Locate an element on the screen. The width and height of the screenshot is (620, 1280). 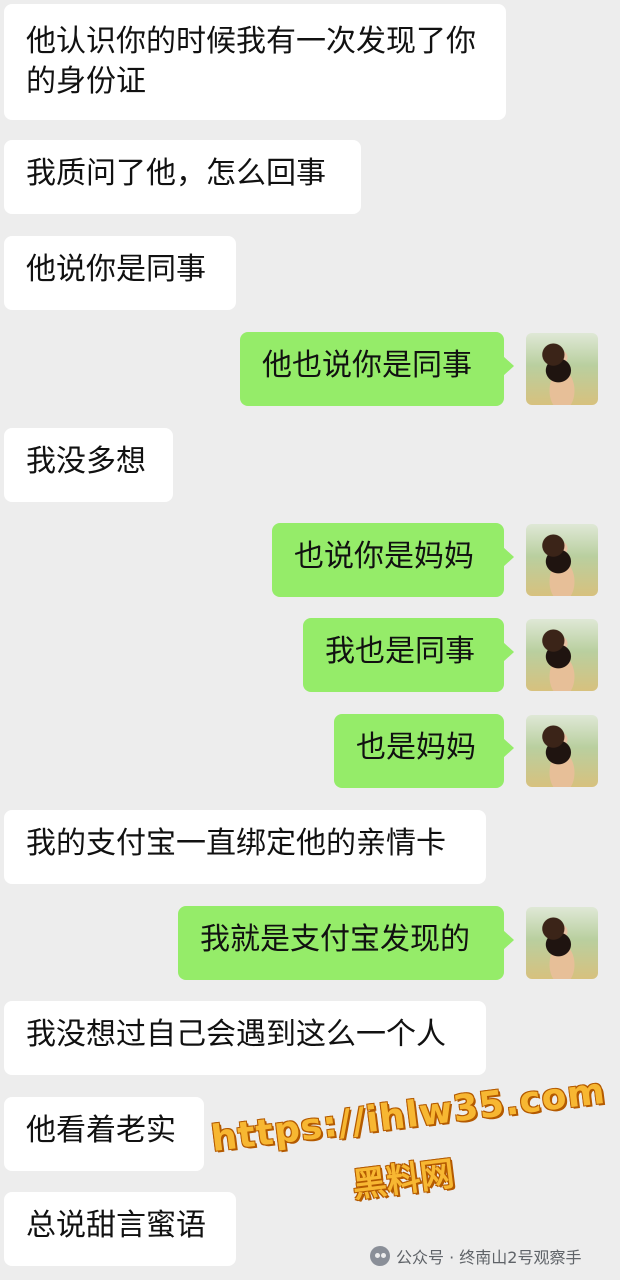
message-bubble-received: 他认识你的时候我有一次发现了你 的身份证 is located at coordinates (255, 62).